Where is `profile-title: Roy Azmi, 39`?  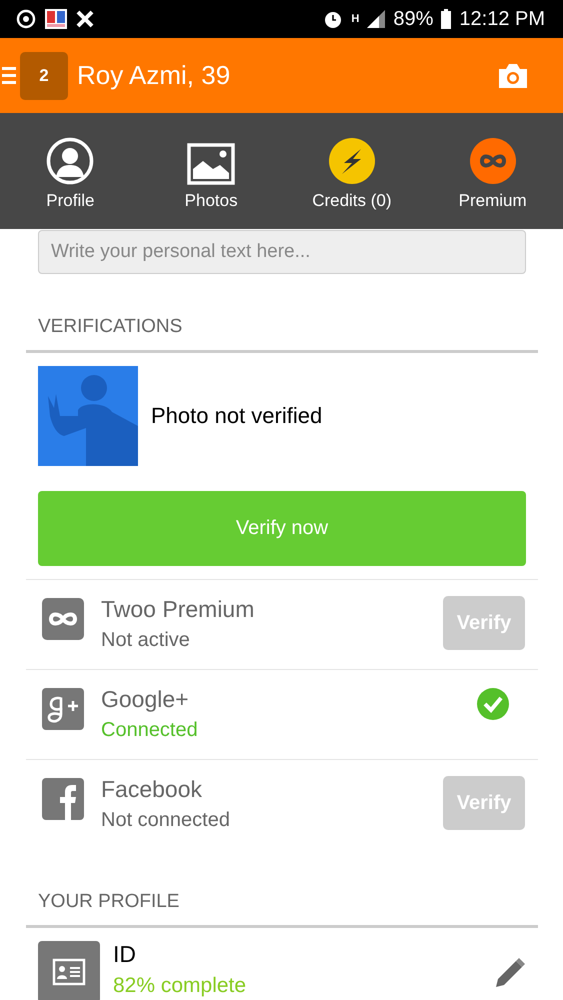 profile-title: Roy Azmi, 39 is located at coordinates (154, 75).